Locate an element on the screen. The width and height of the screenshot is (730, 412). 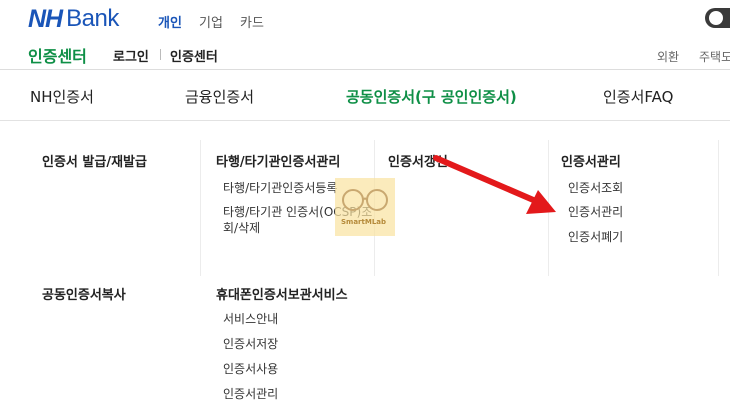
logo-nh-text: NH is located at coordinates (45, 18).